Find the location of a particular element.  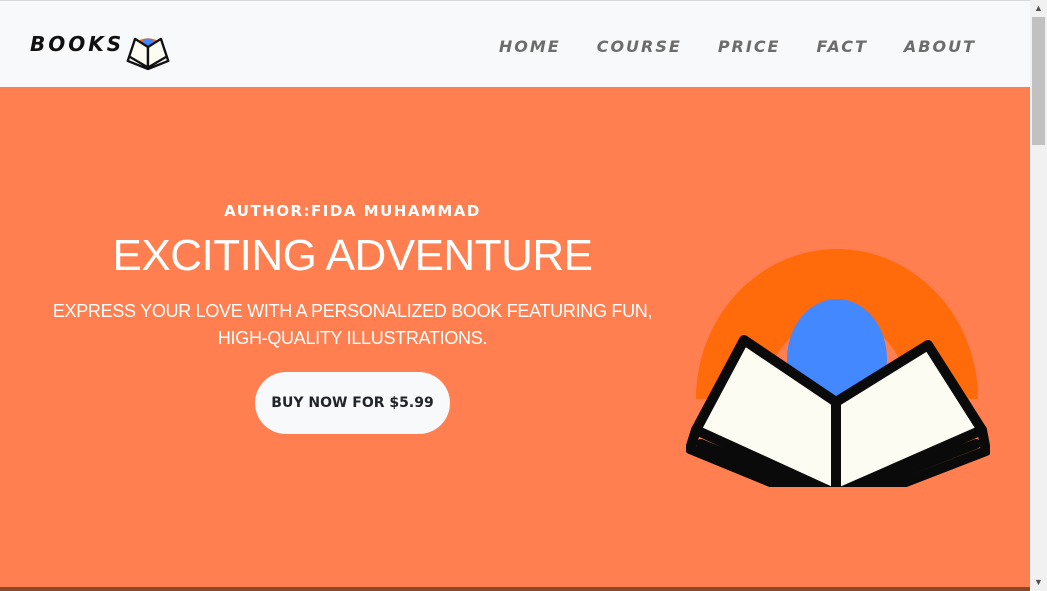

book-logo-icon is located at coordinates (148, 47).